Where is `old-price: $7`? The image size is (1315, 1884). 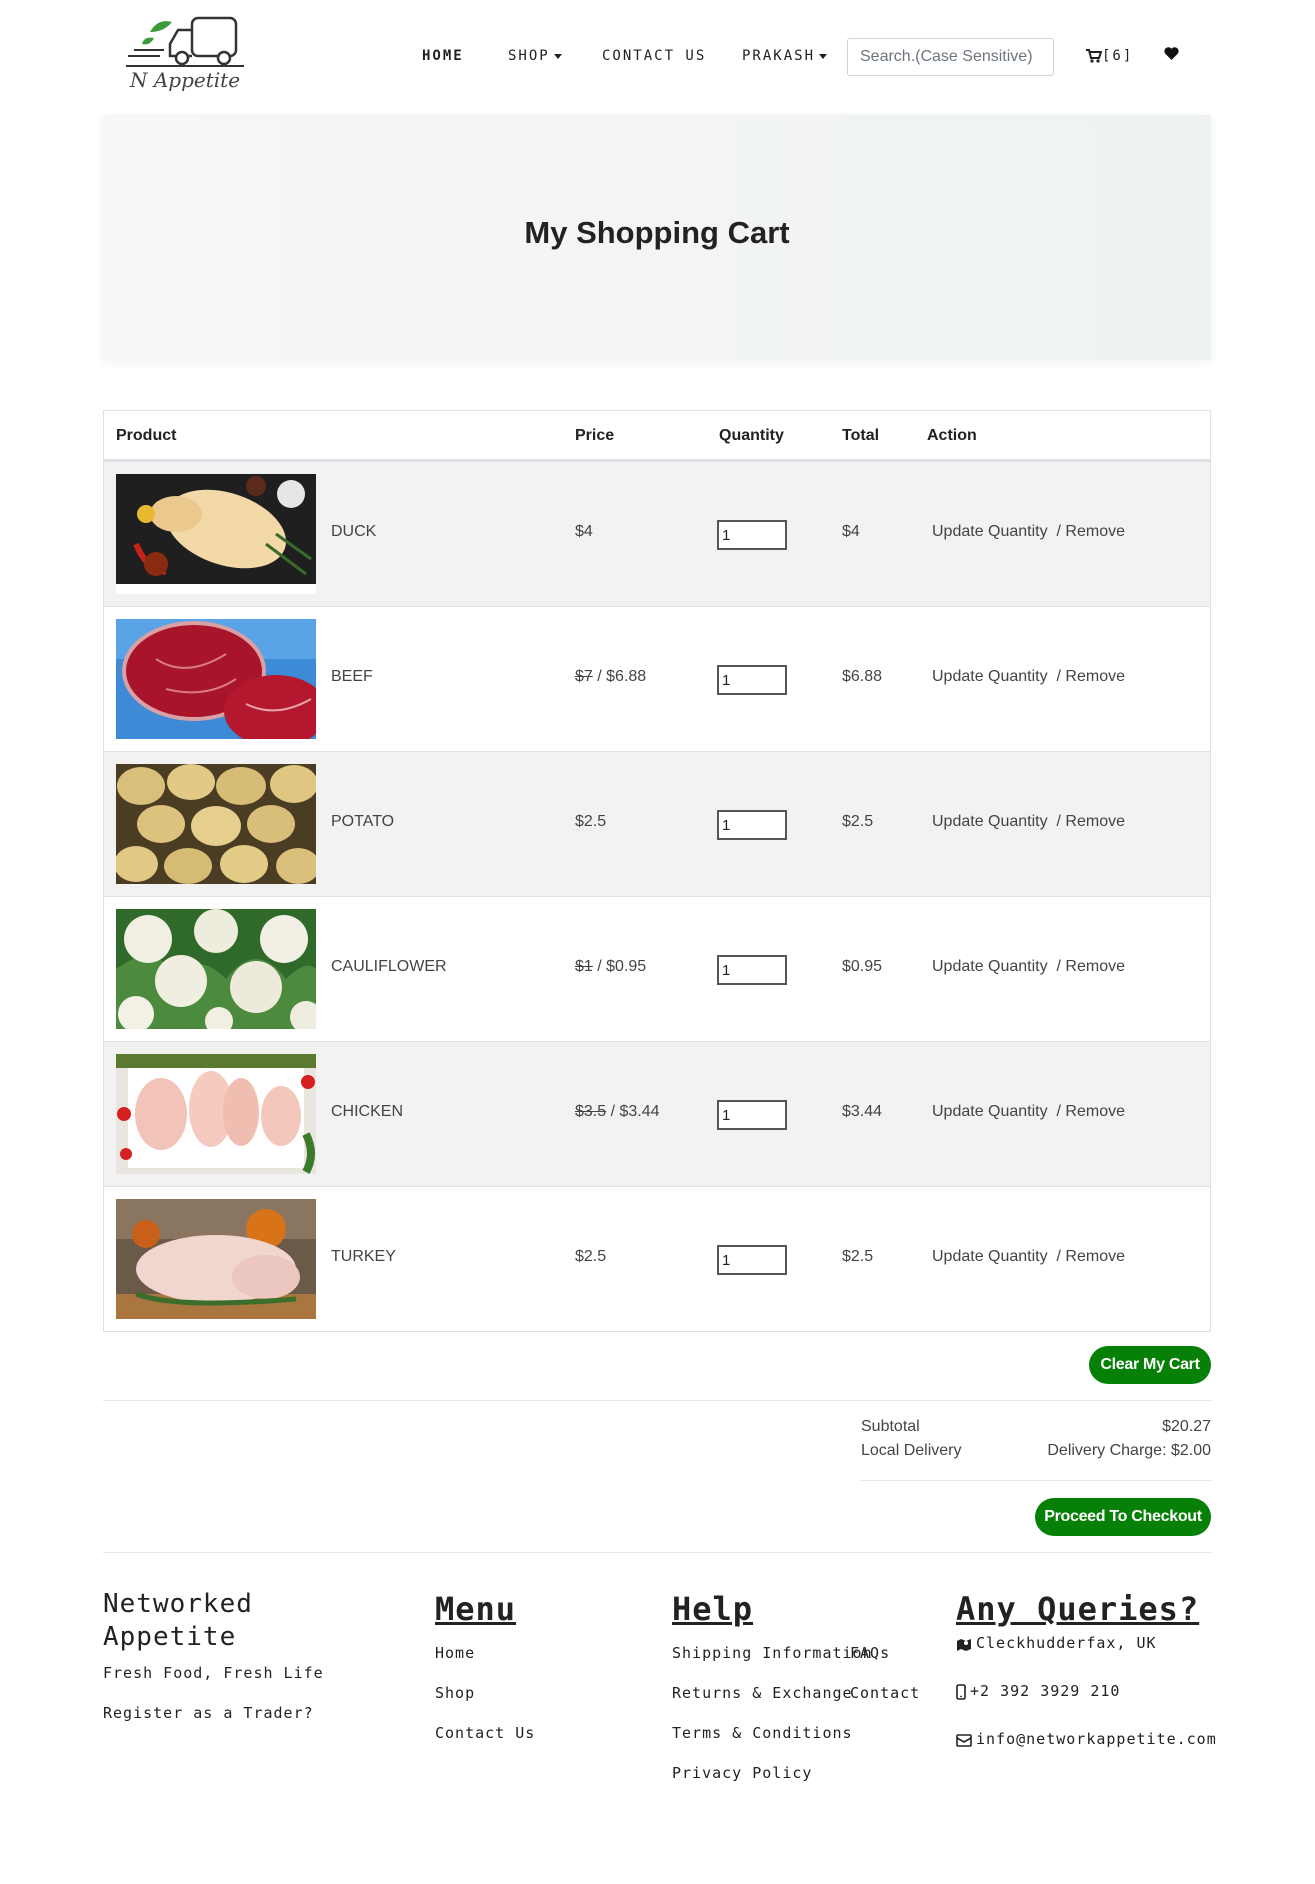
old-price: $7 is located at coordinates (584, 676).